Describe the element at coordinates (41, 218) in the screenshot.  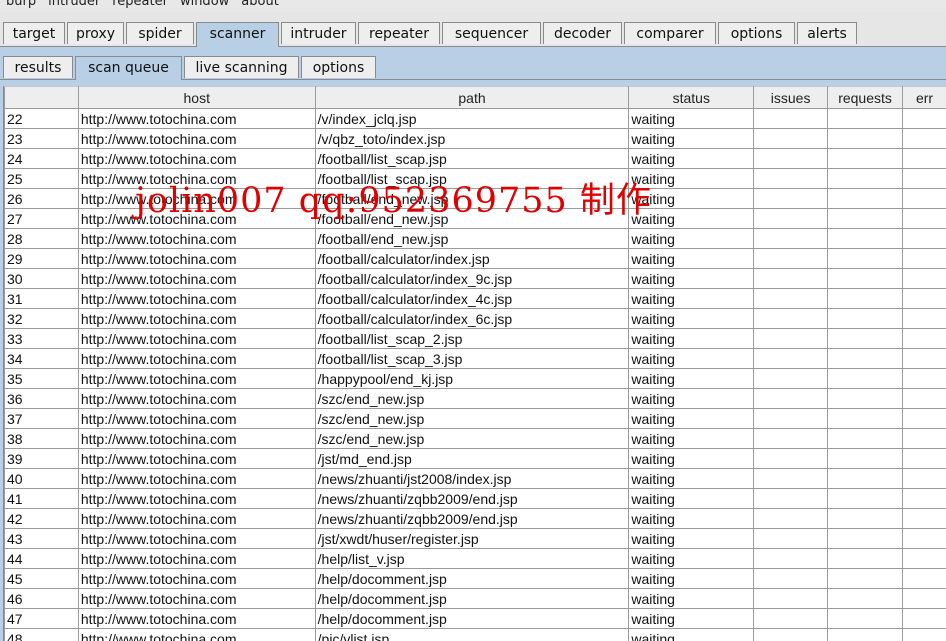
I see `row-index: 27` at that location.